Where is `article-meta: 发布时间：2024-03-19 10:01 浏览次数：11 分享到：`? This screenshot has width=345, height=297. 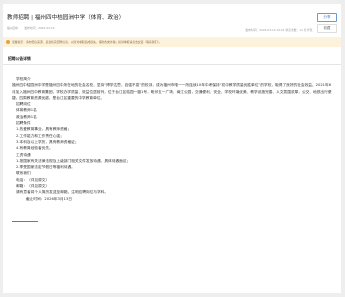
article-meta: 发布时间：2024-03-19 10:01 浏览次数：11 分享到： is located at coordinates (280, 30).